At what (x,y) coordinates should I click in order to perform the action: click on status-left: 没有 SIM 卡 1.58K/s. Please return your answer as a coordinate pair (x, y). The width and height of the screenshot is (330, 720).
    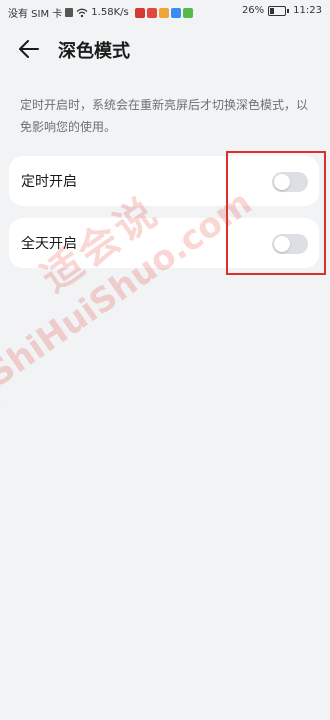
    Looking at the image, I should click on (100, 12).